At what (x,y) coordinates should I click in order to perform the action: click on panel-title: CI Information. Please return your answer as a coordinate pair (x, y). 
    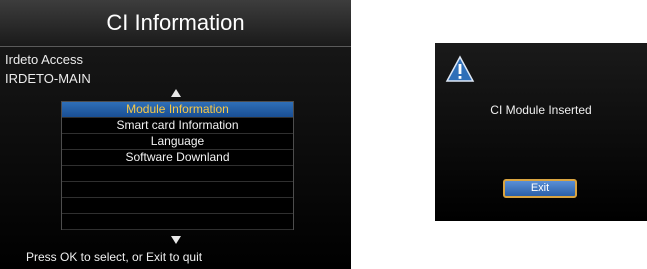
    Looking at the image, I should click on (175, 22).